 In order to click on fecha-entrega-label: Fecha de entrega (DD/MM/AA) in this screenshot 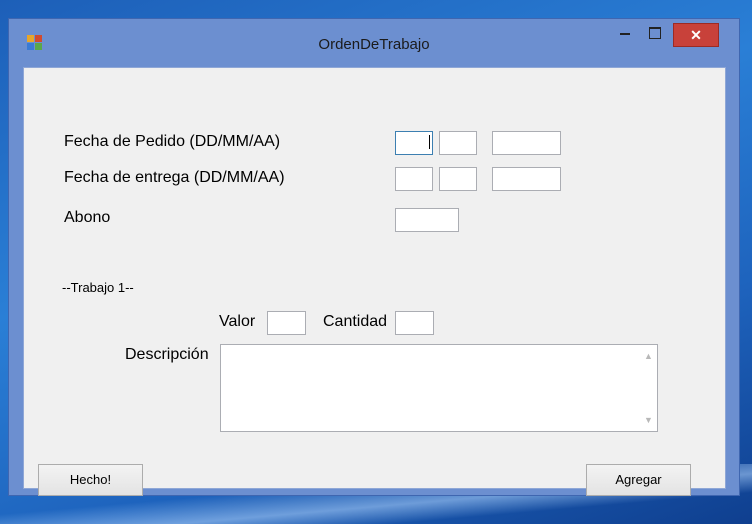, I will do `click(174, 177)`.